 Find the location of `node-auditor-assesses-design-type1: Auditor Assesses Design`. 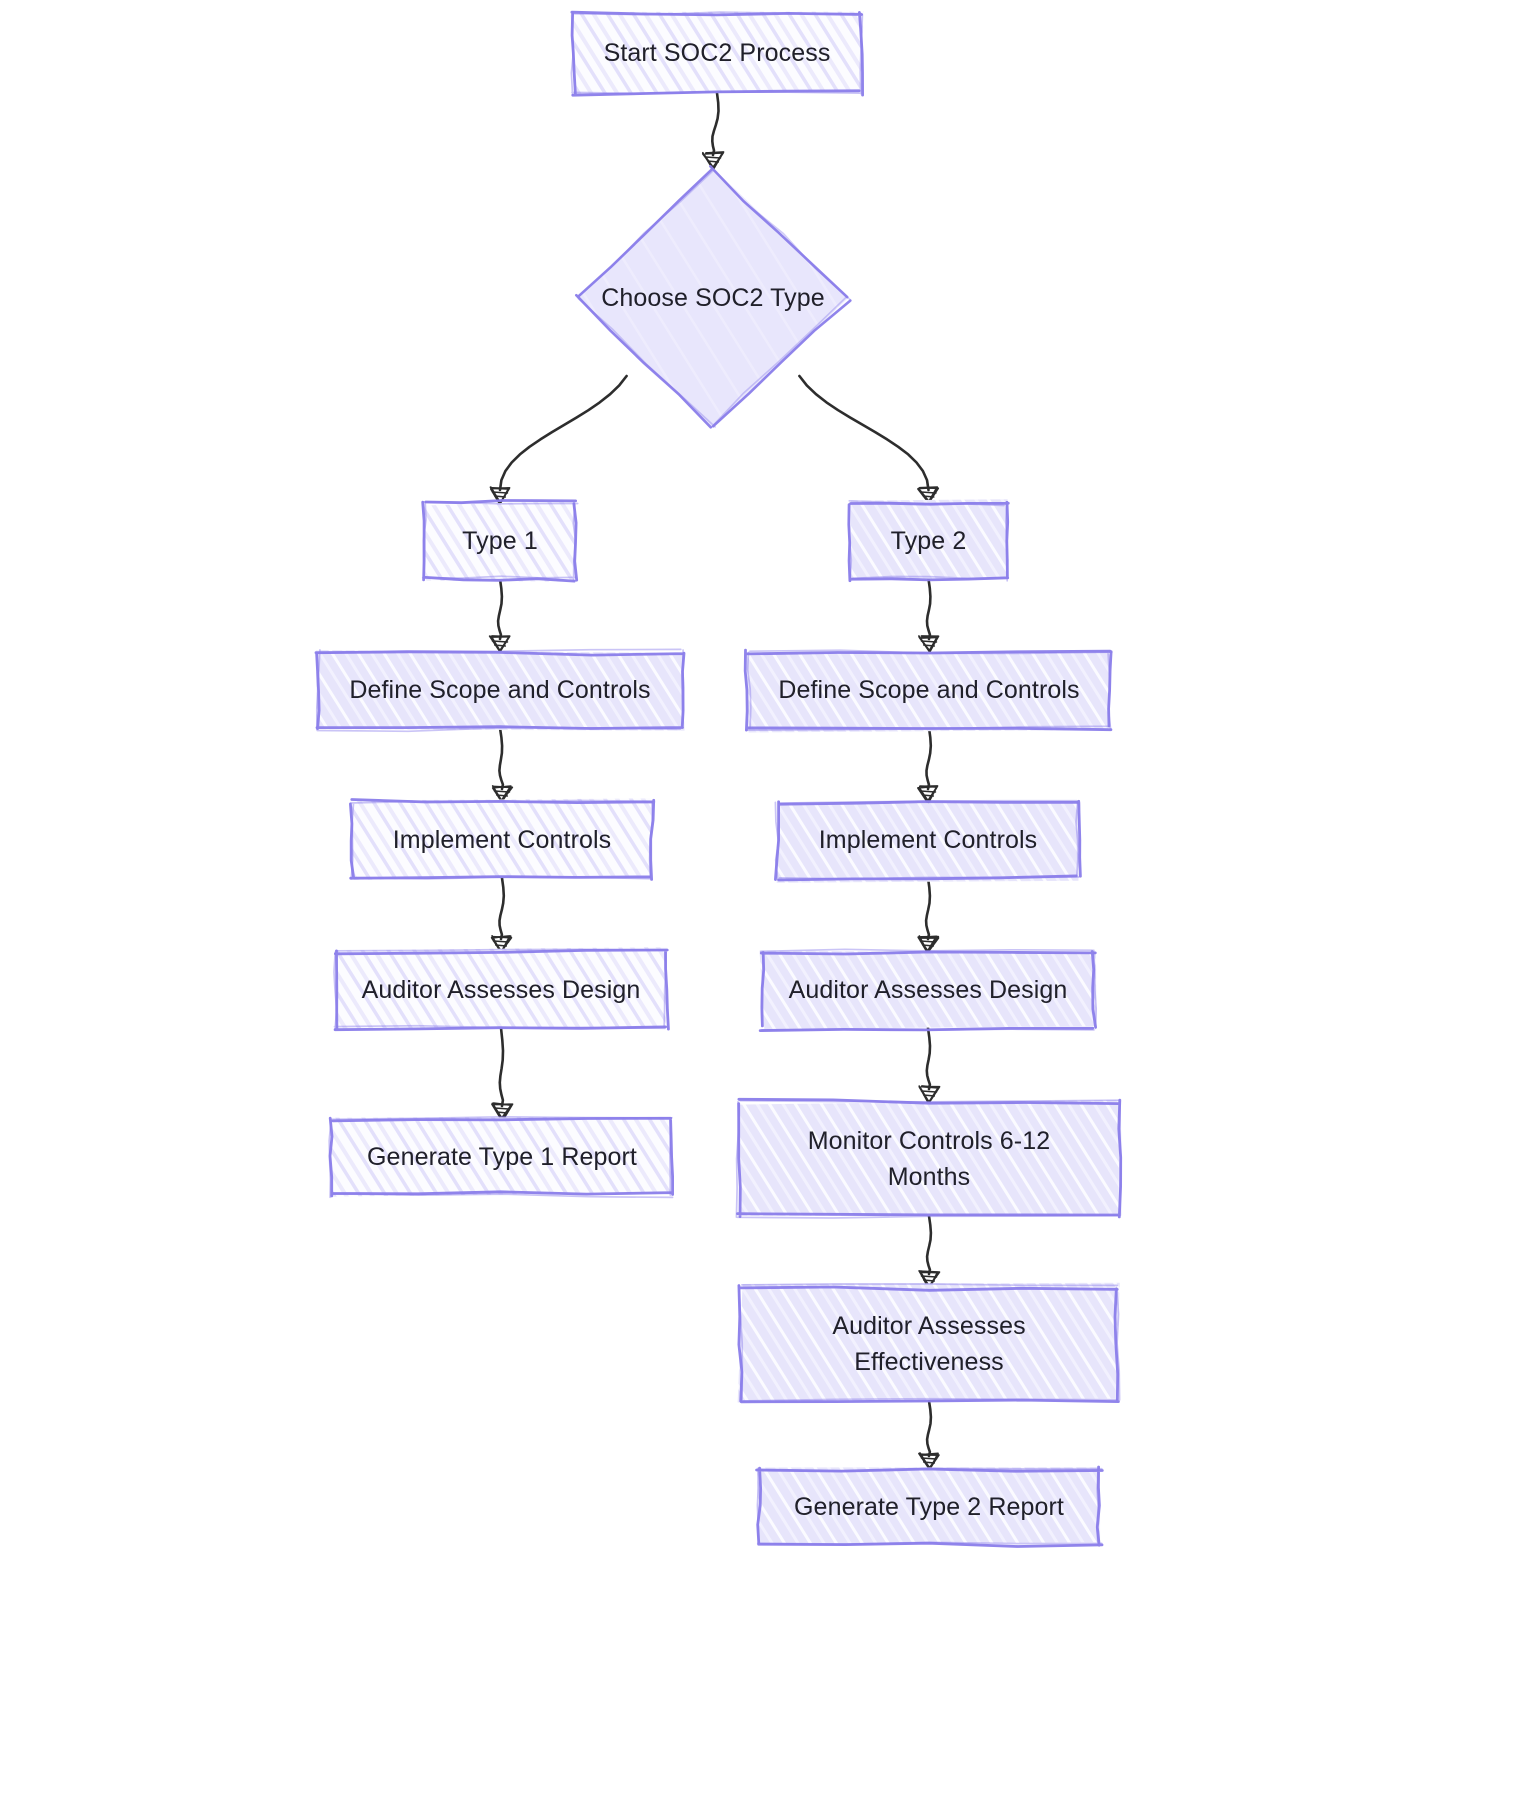

node-auditor-assesses-design-type1: Auditor Assesses Design is located at coordinates (501, 990).